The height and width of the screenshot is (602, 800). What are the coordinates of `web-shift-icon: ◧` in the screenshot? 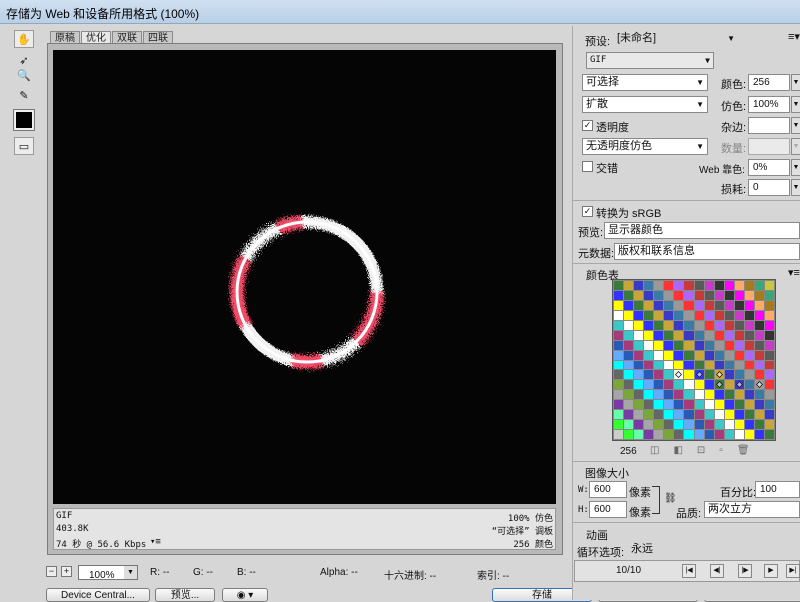 It's located at (684, 450).